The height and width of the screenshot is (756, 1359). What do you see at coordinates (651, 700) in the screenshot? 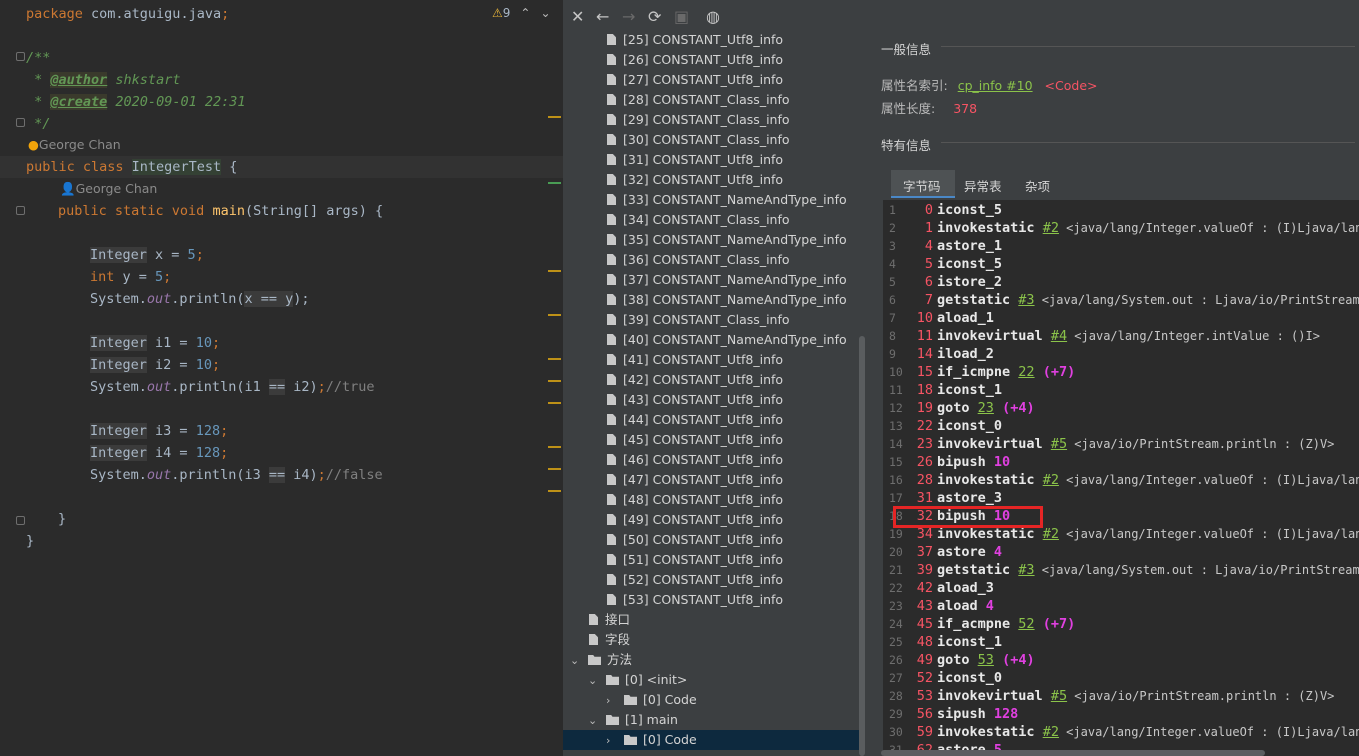
I see `tree-node-init-code: › [0] Code` at bounding box center [651, 700].